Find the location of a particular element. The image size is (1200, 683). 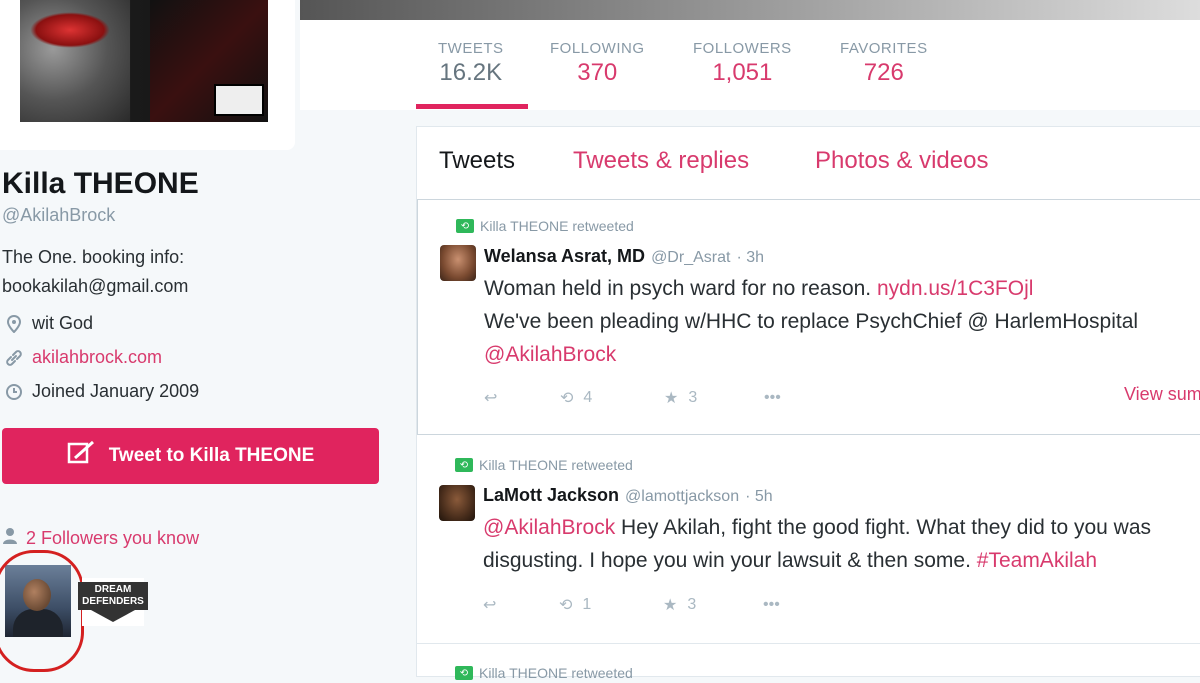

tweet-actions: ↩ ⟲ 4 ★ 3 ••• is located at coordinates (632, 398).